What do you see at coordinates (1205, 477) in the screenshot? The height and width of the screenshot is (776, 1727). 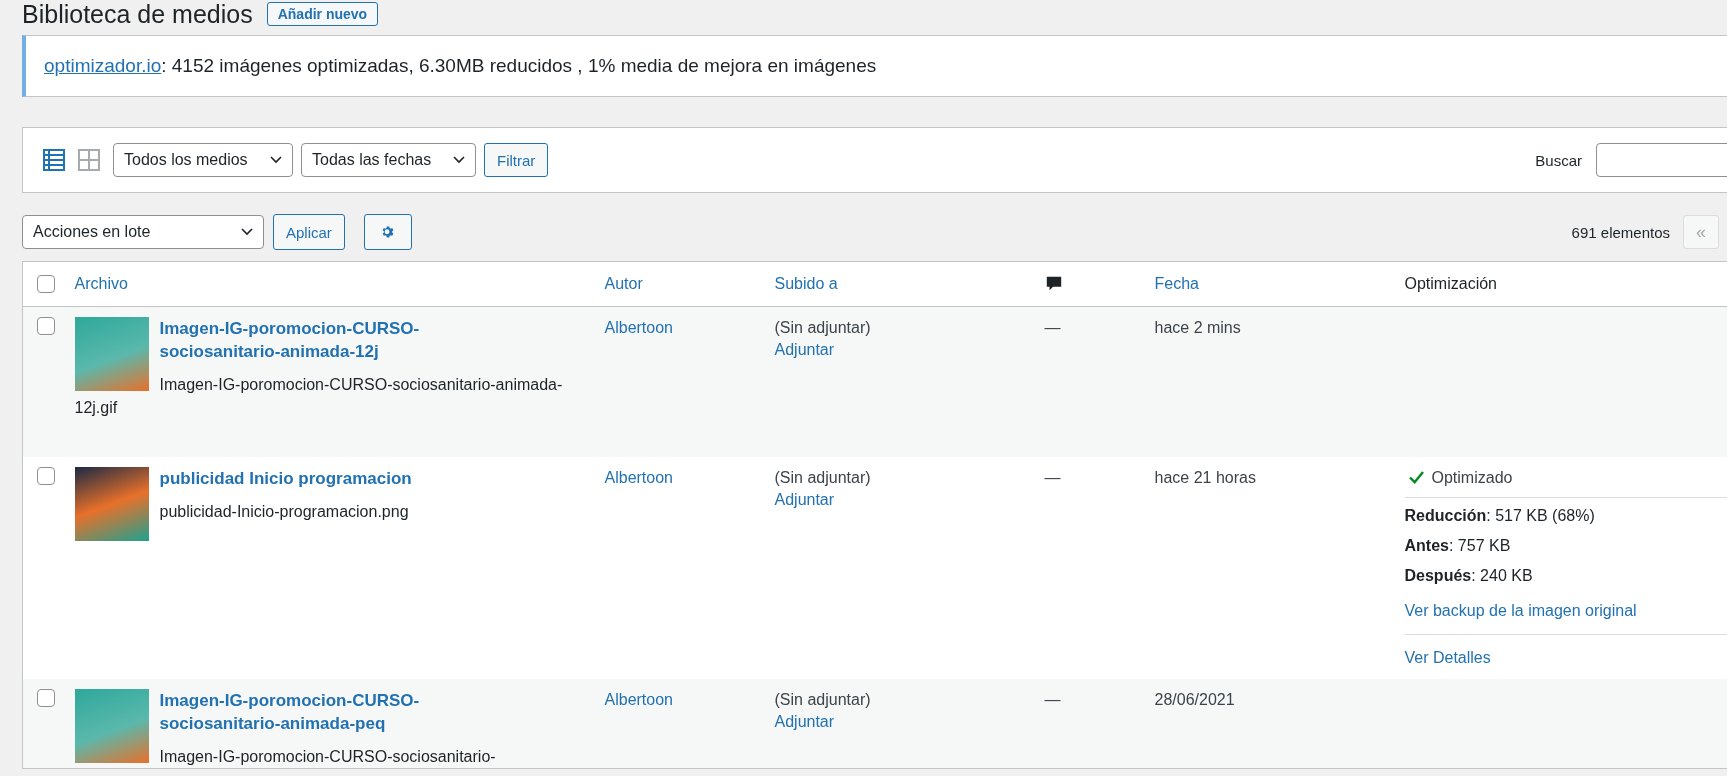 I see `upload-date: hace 21 horas` at bounding box center [1205, 477].